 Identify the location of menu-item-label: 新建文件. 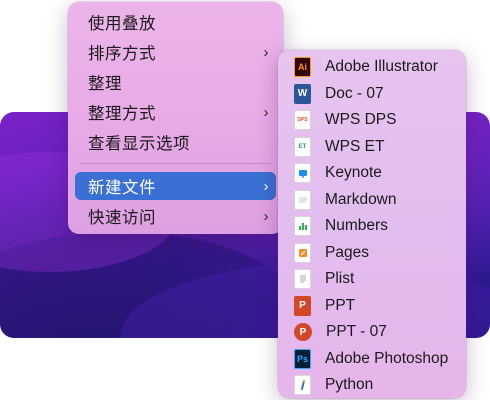
(122, 188).